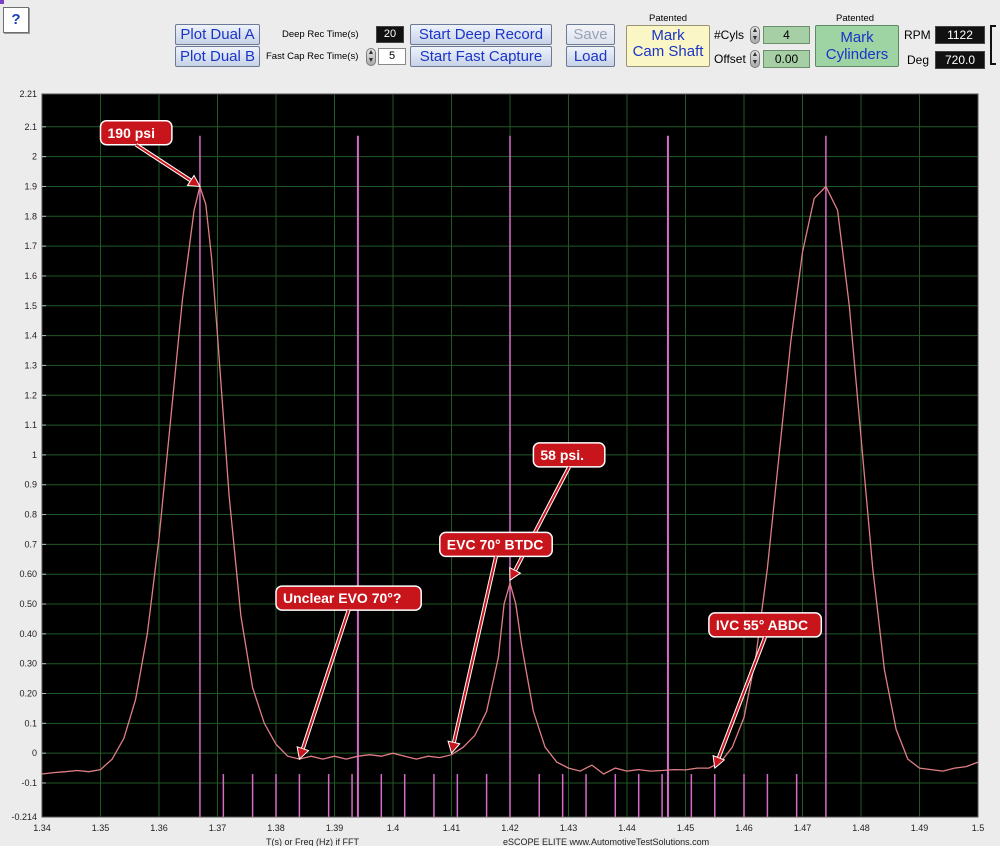  What do you see at coordinates (569, 828) in the screenshot?
I see `x-tick-label: 1.43` at bounding box center [569, 828].